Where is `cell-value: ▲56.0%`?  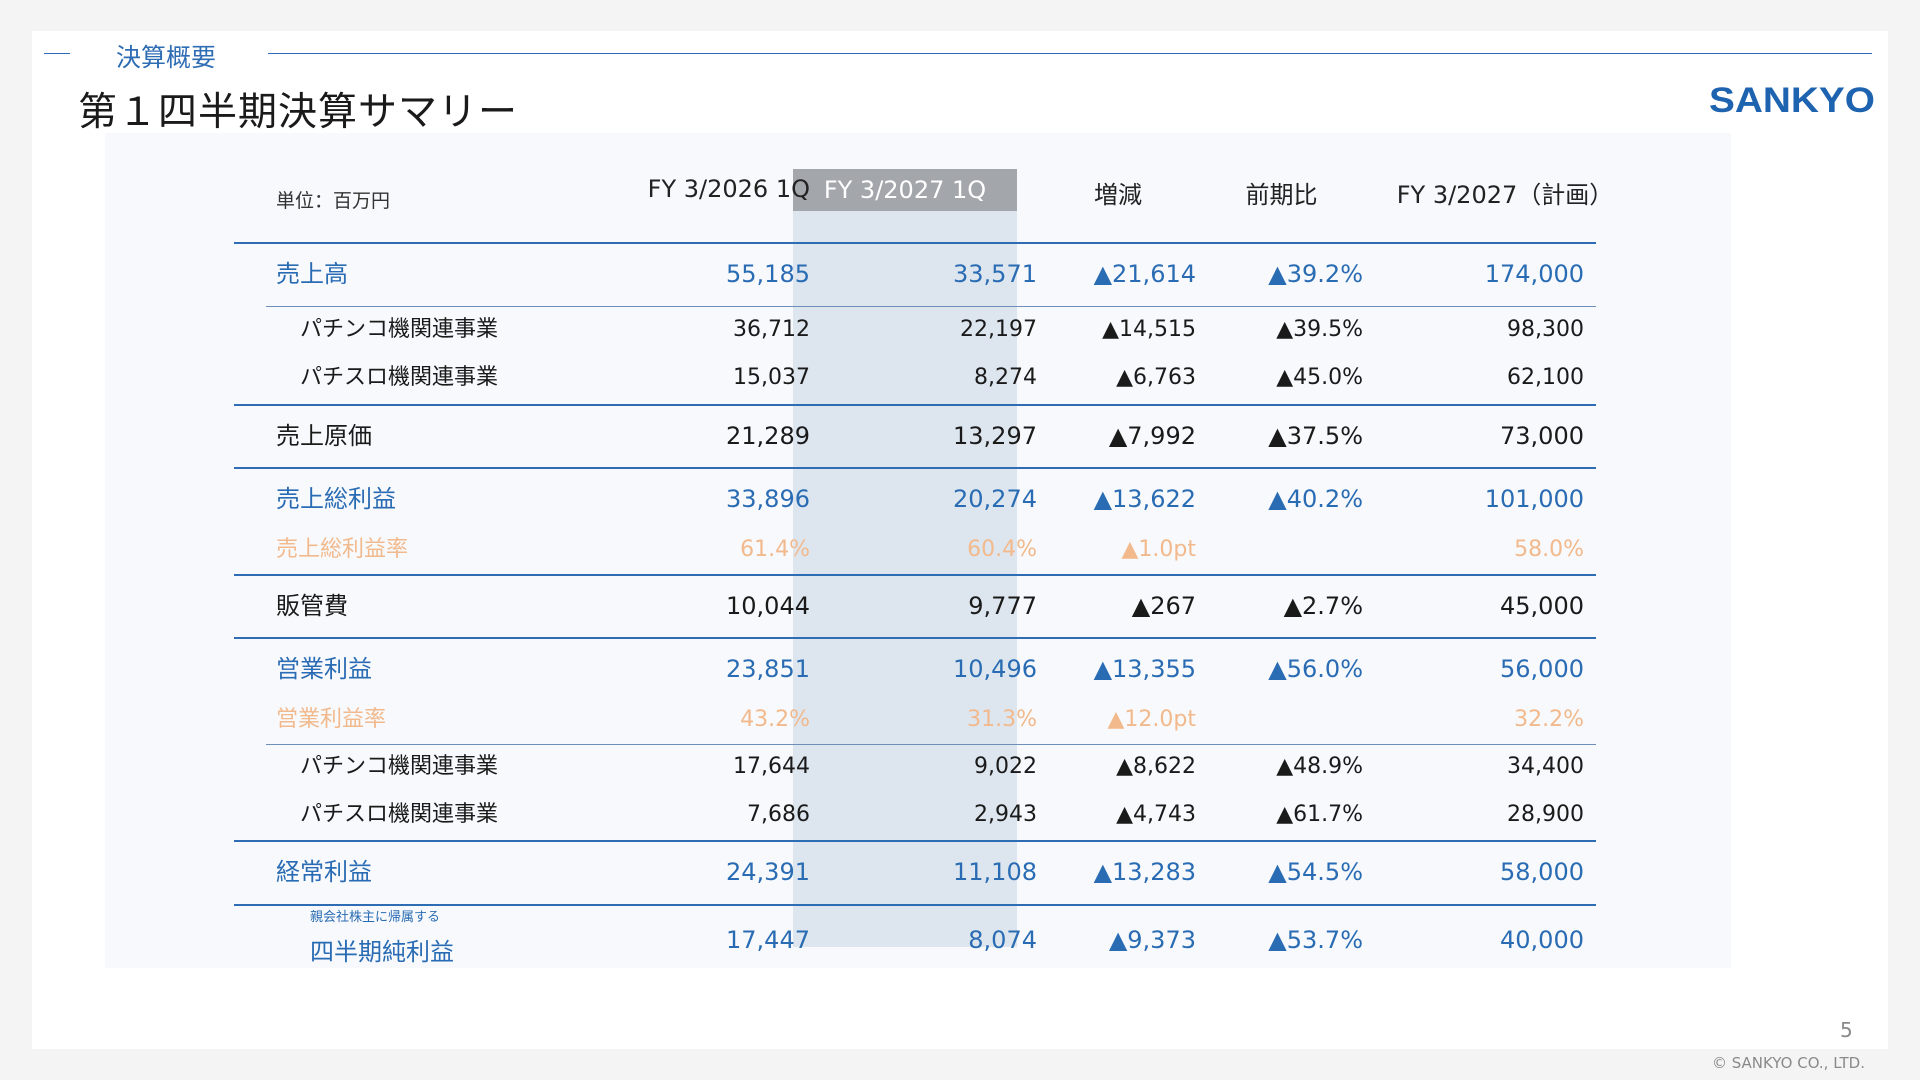 cell-value: ▲56.0% is located at coordinates (1315, 669).